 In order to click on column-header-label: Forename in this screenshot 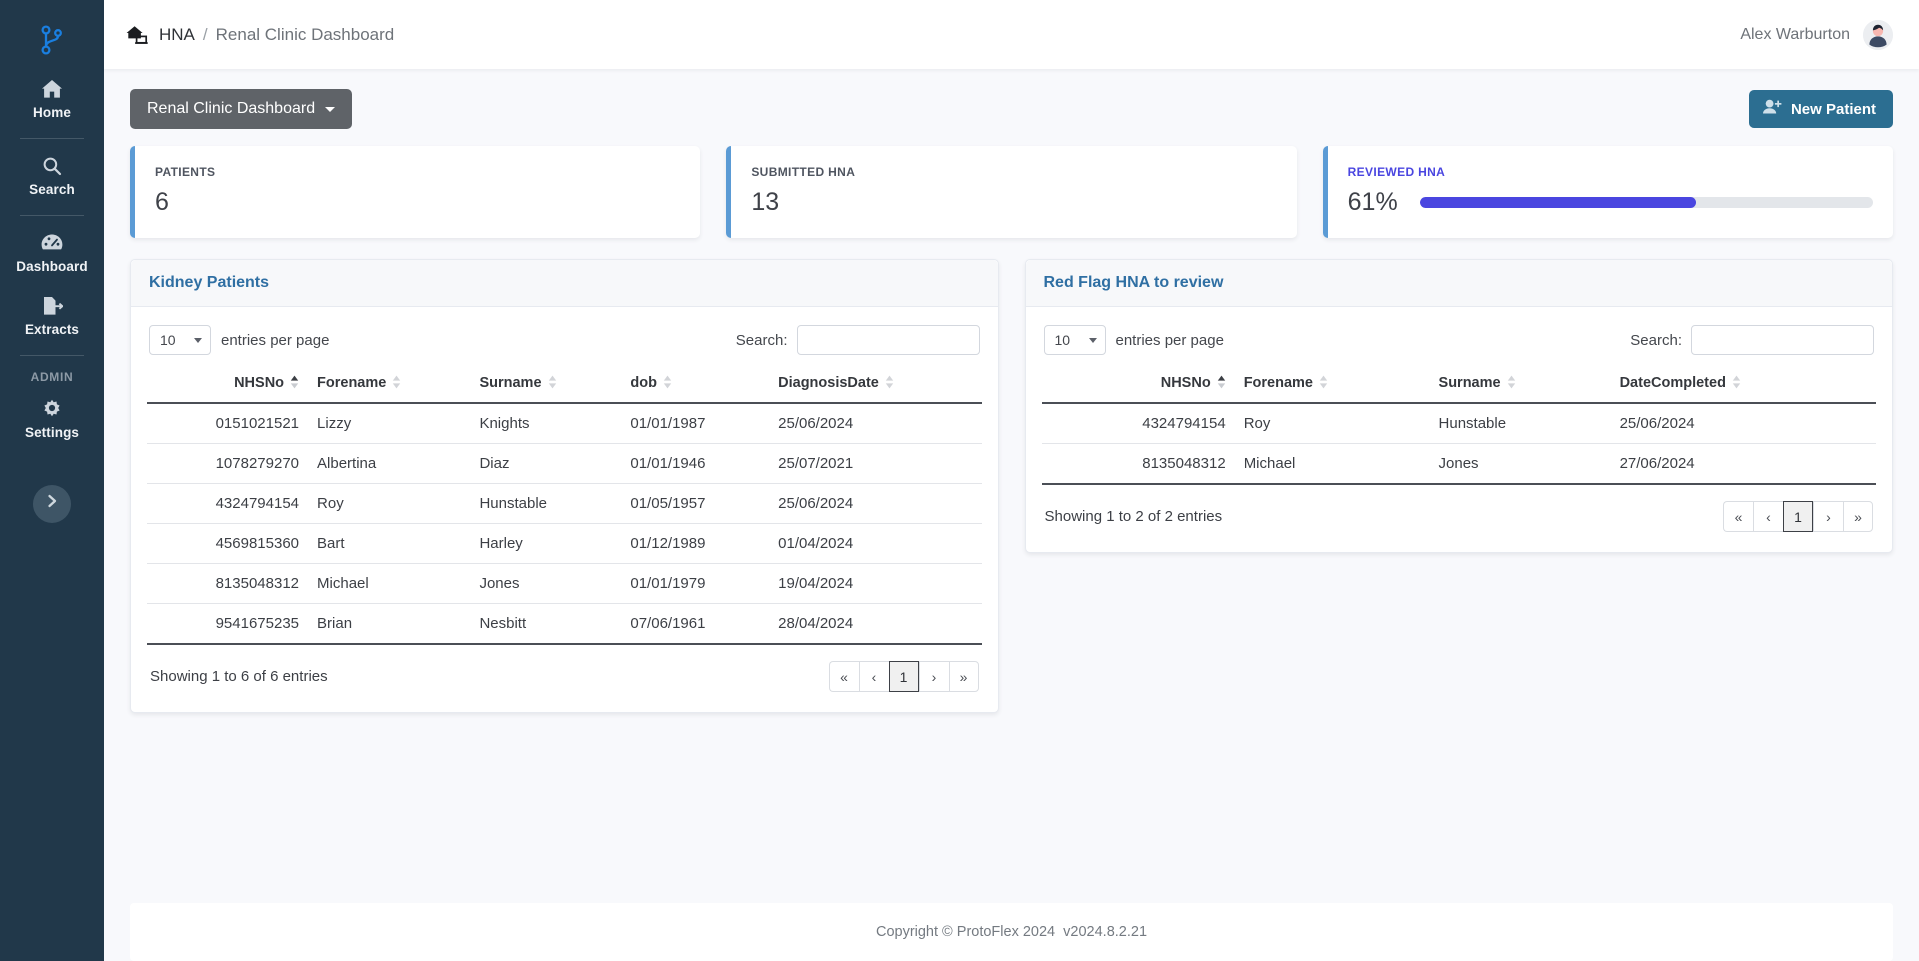, I will do `click(1278, 383)`.